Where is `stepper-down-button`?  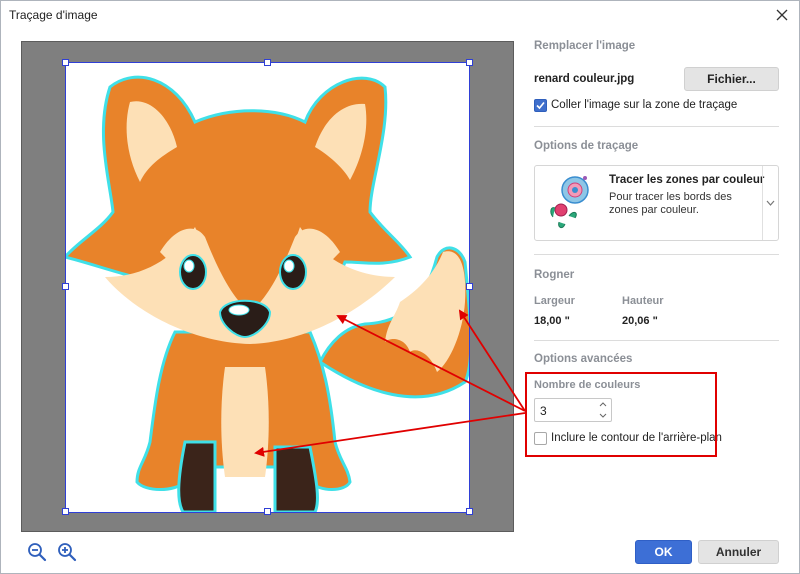
stepper-down-button is located at coordinates (603, 415).